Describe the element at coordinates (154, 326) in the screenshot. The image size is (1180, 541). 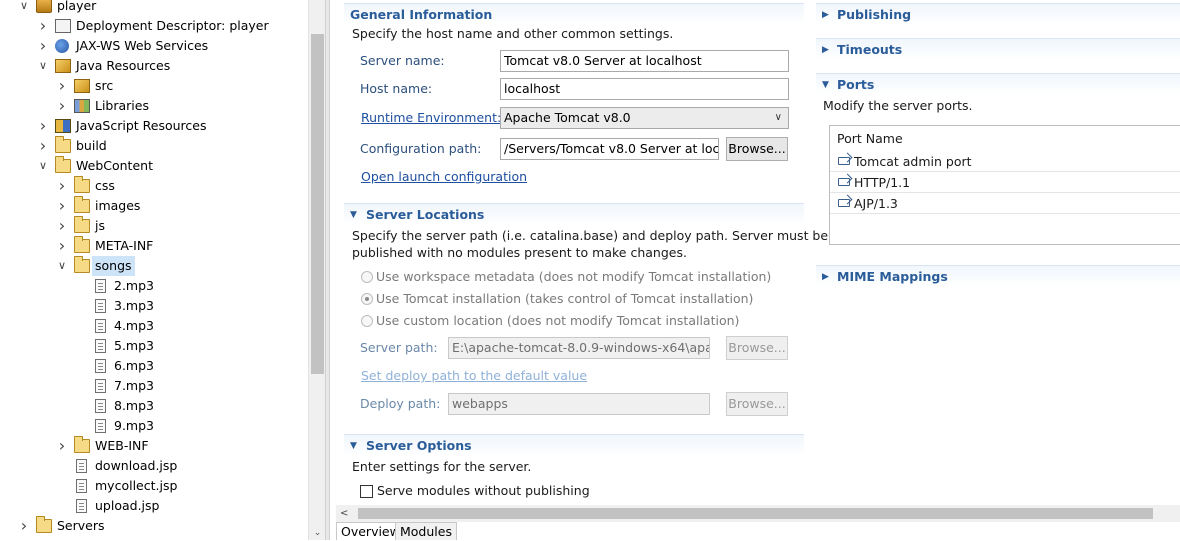
I see `tree-item: 4.mp3` at that location.